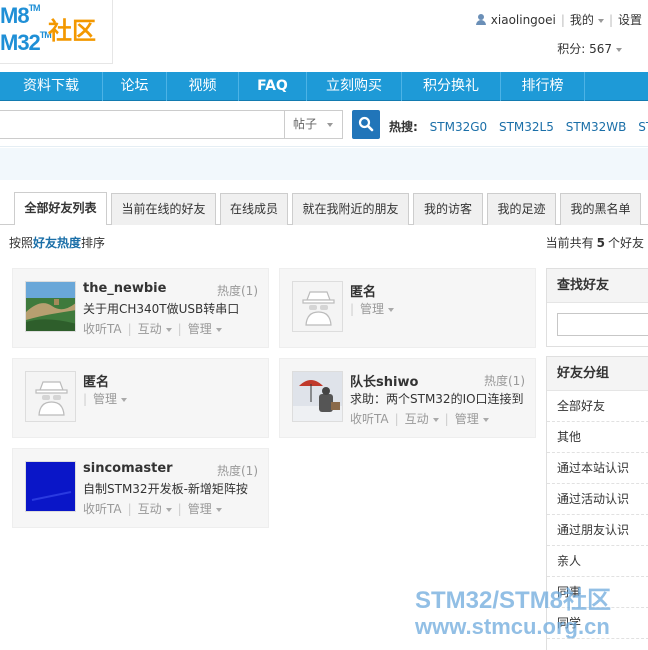 The image size is (648, 650). I want to click on breadcrumb-band, so click(324, 164).